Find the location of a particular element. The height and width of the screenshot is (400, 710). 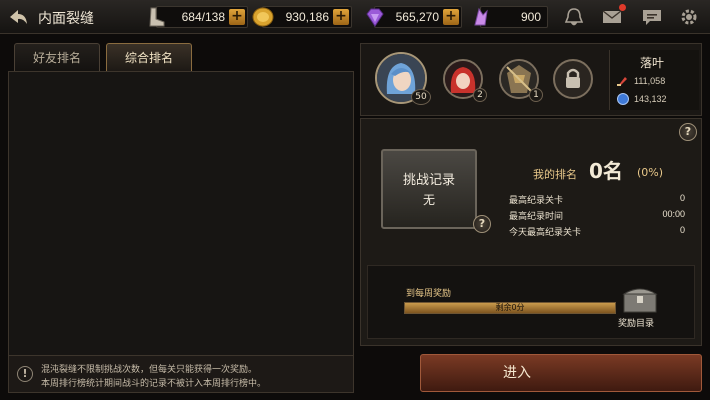

stat-value: 00:00 is located at coordinates (673, 214).